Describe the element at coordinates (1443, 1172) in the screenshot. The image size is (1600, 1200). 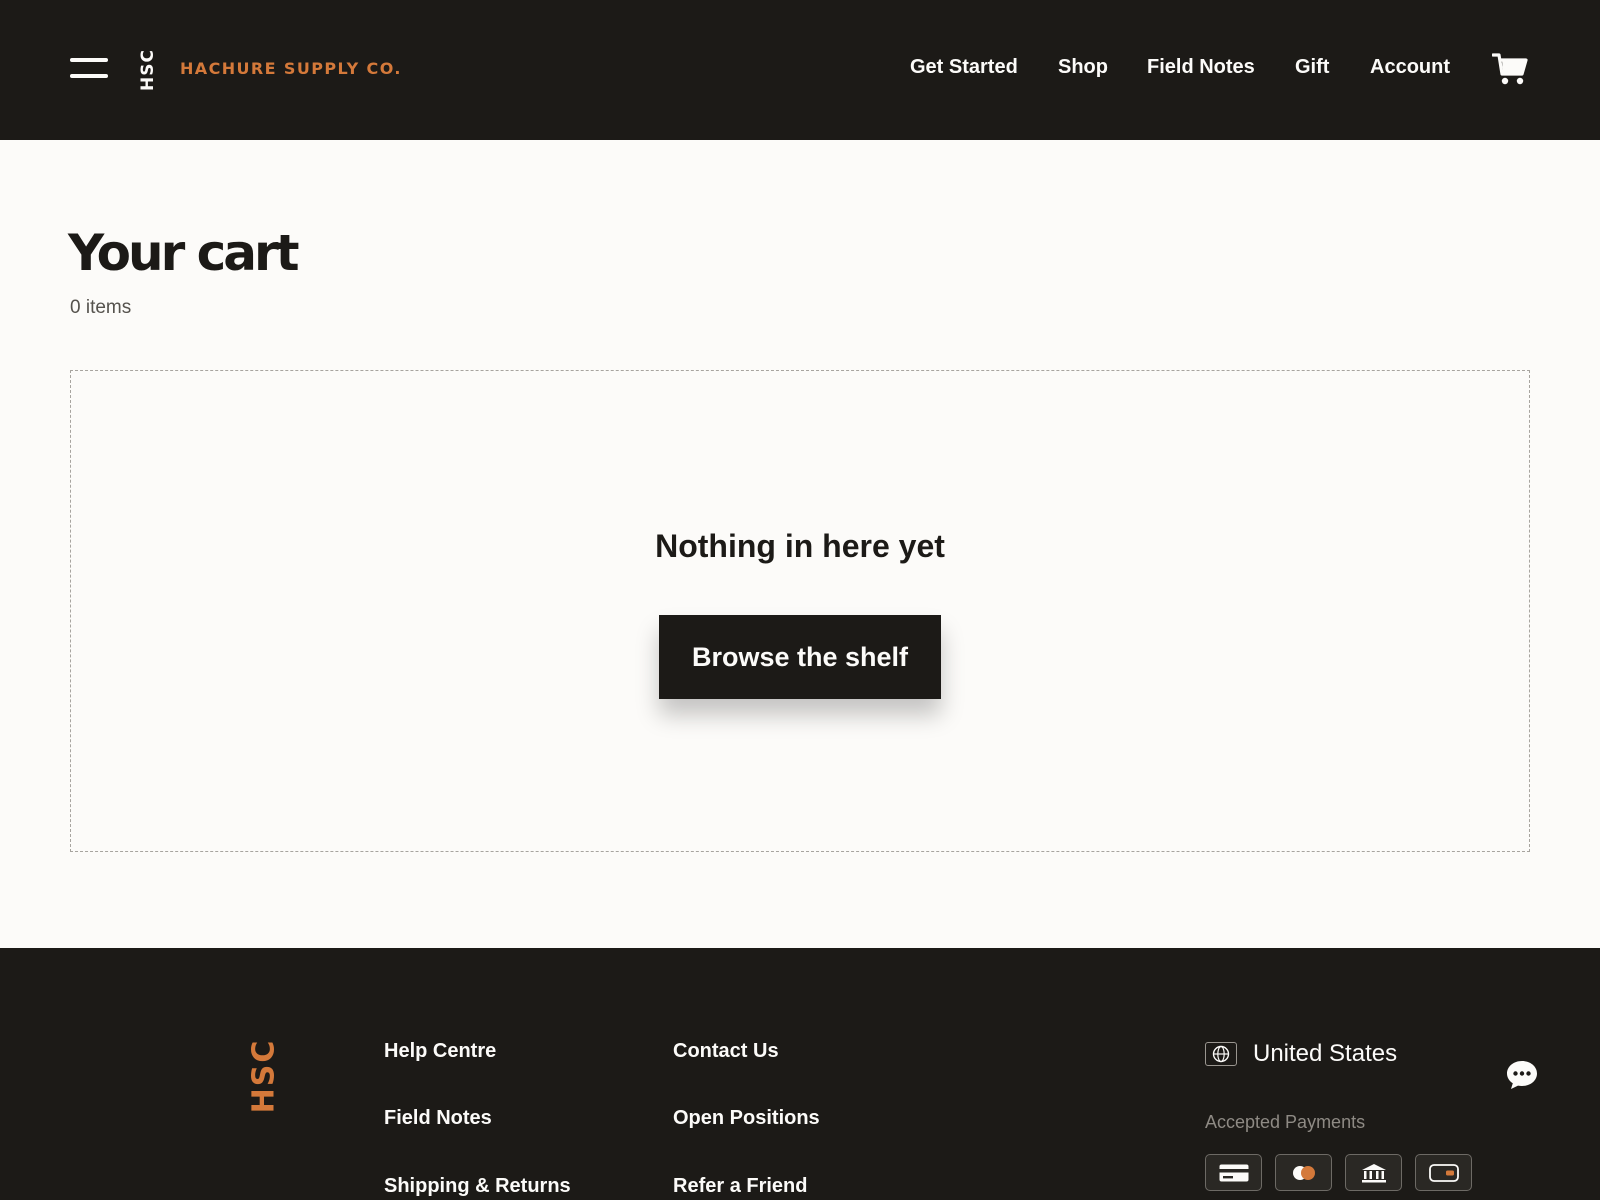
I see `wallet-icon` at that location.